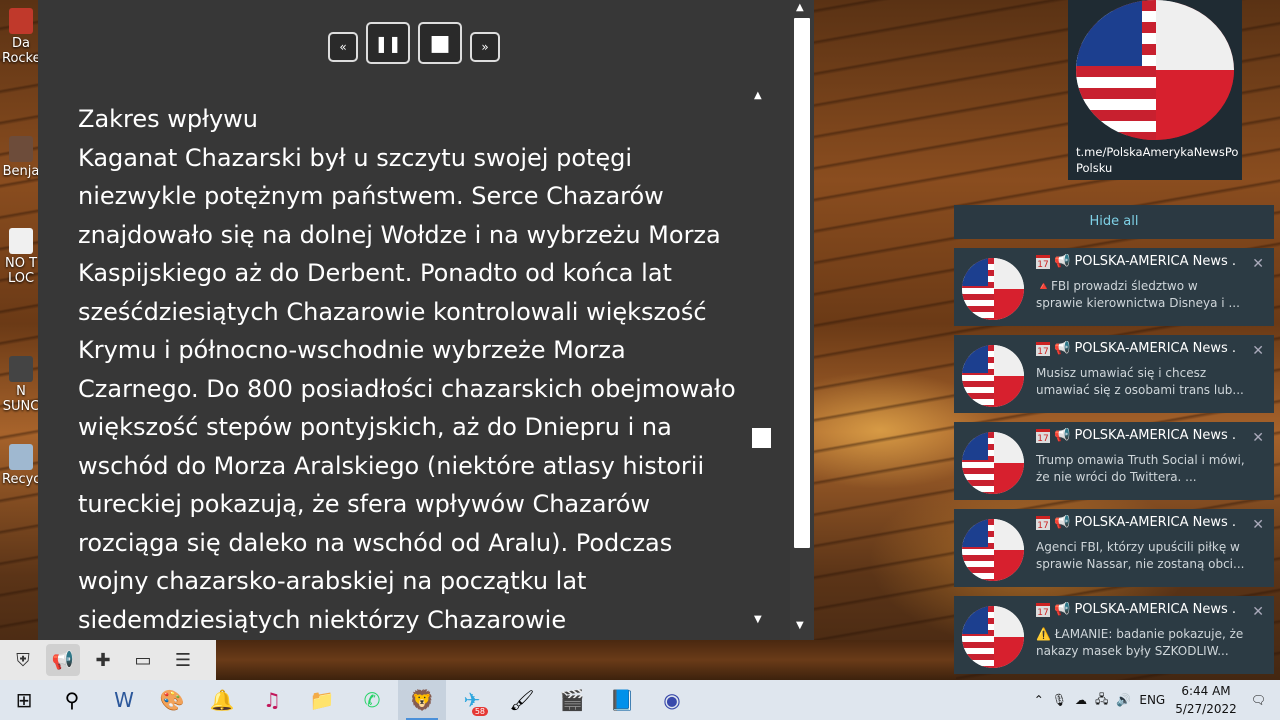 This screenshot has width=1280, height=720. What do you see at coordinates (103, 660) in the screenshot?
I see `extensions-puzzle-icon: ✚` at bounding box center [103, 660].